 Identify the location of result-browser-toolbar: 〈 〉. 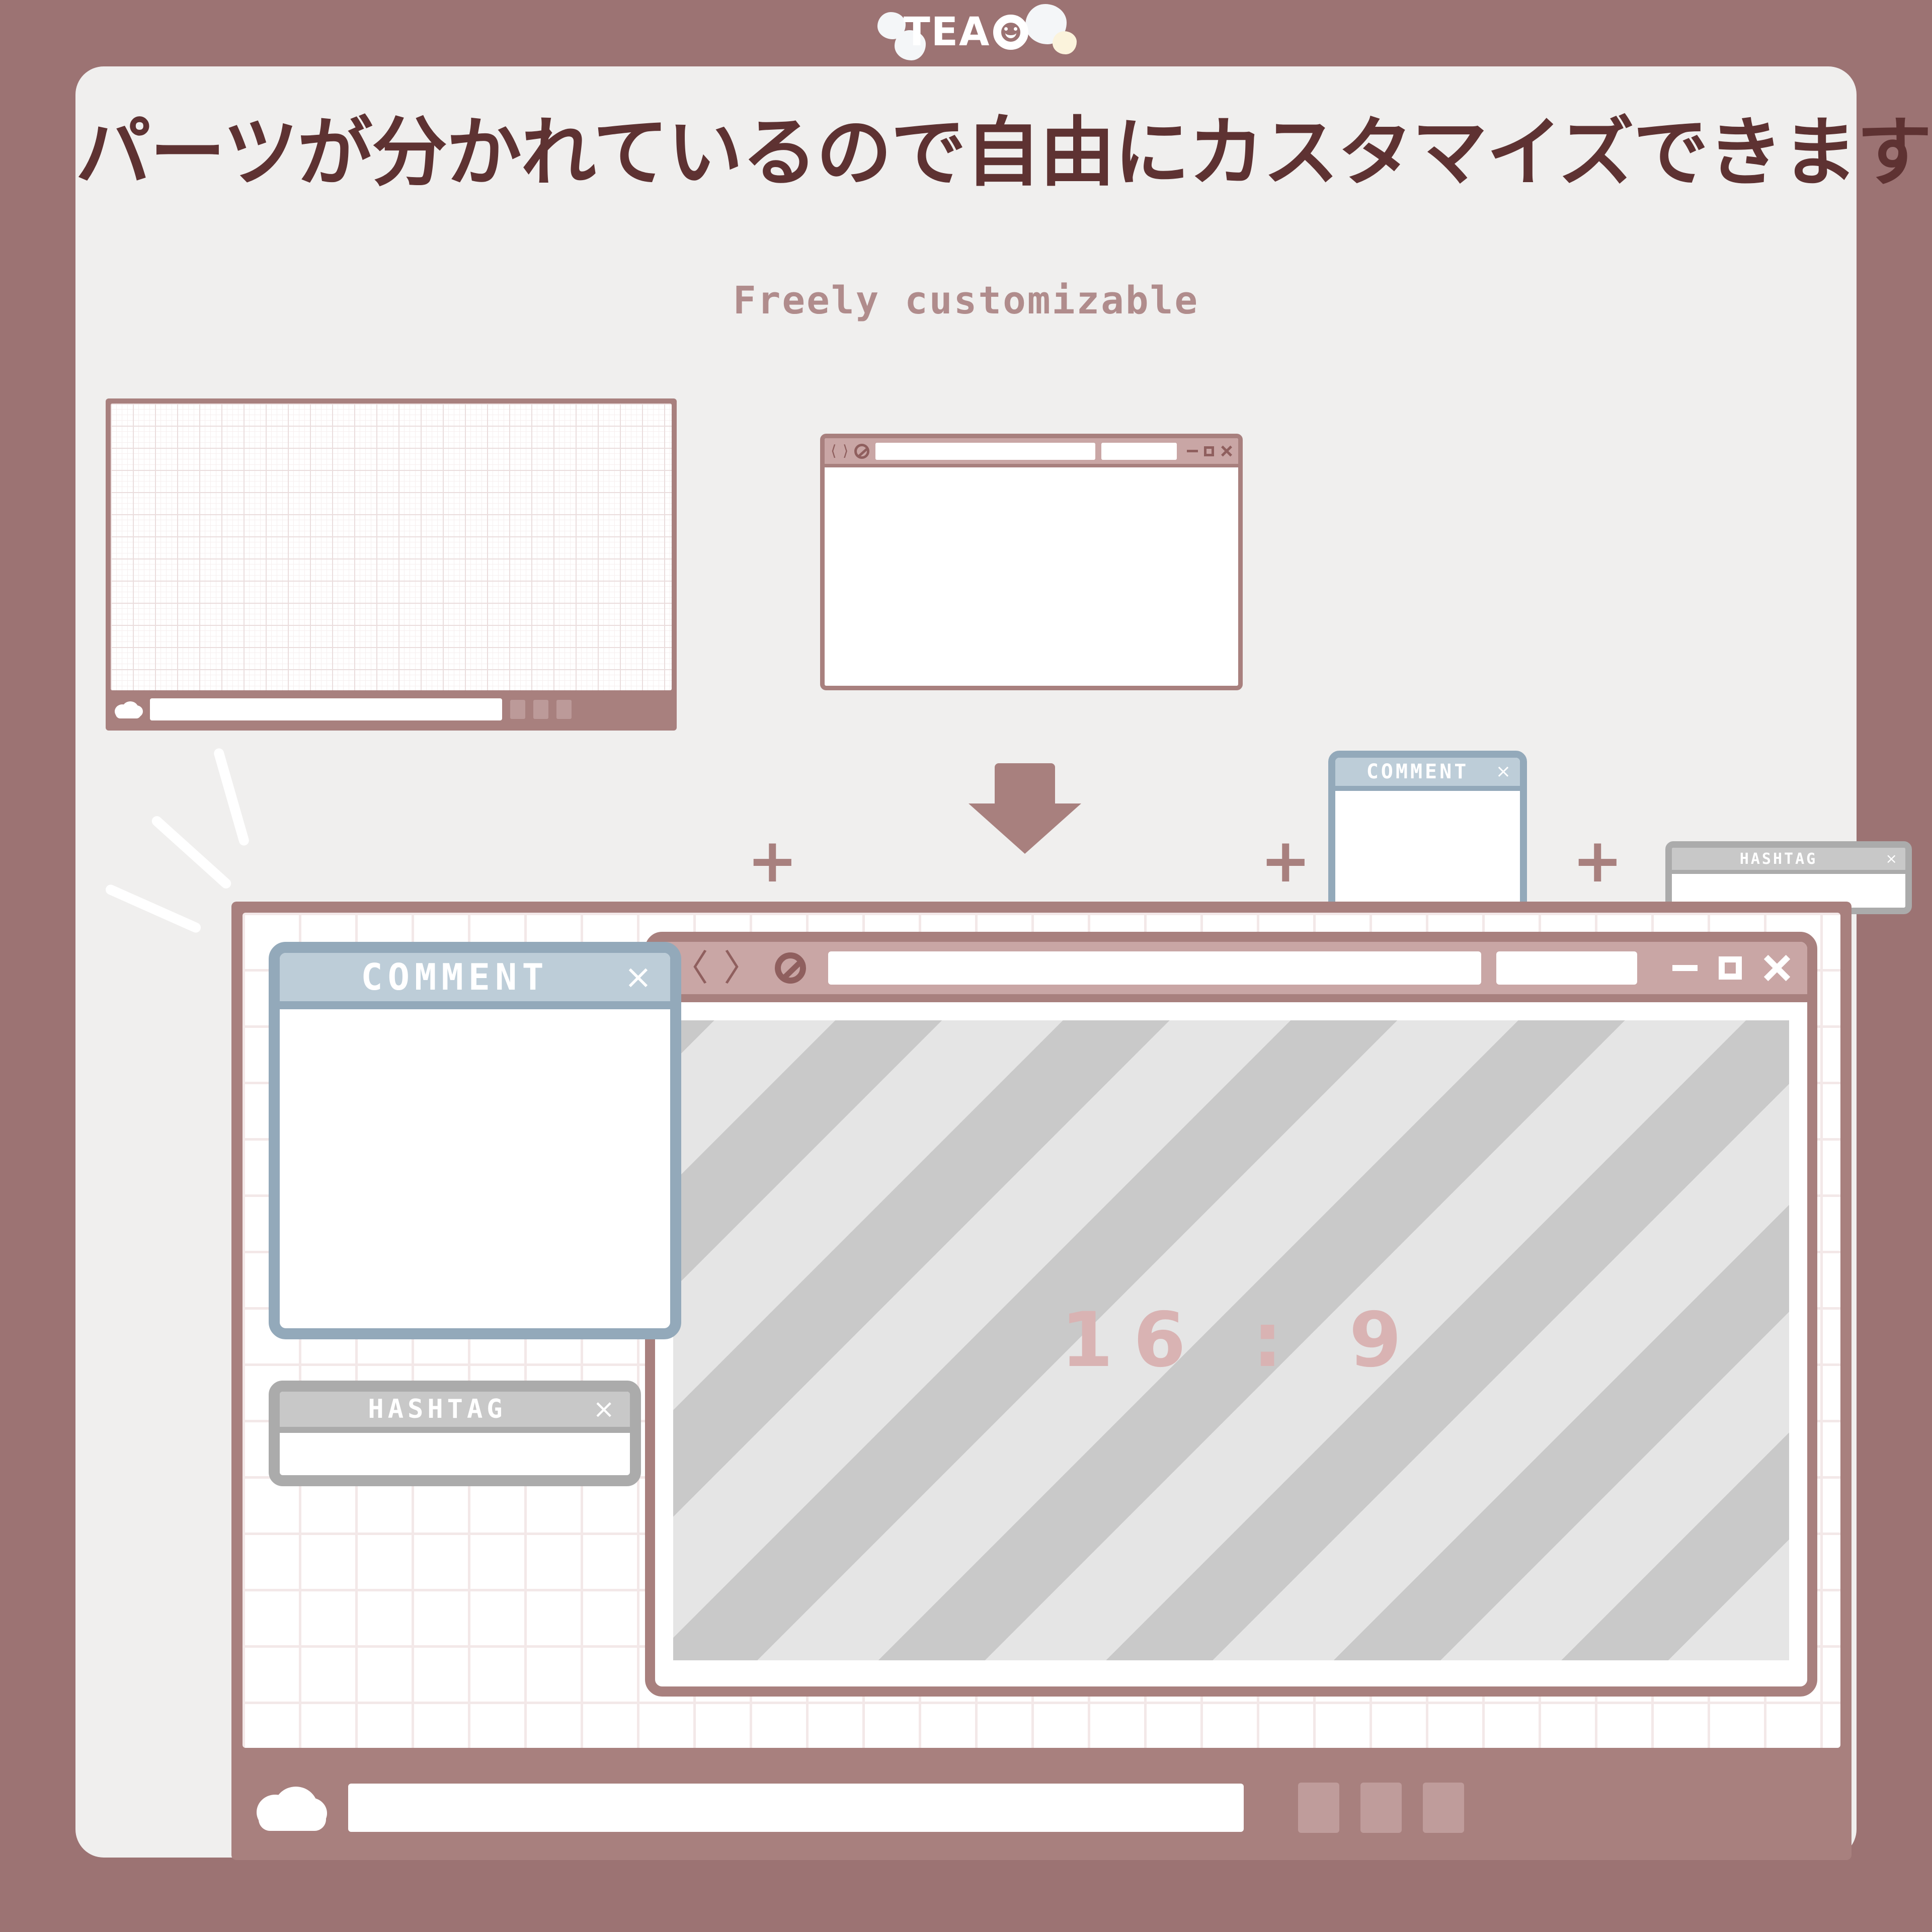
(1231, 972).